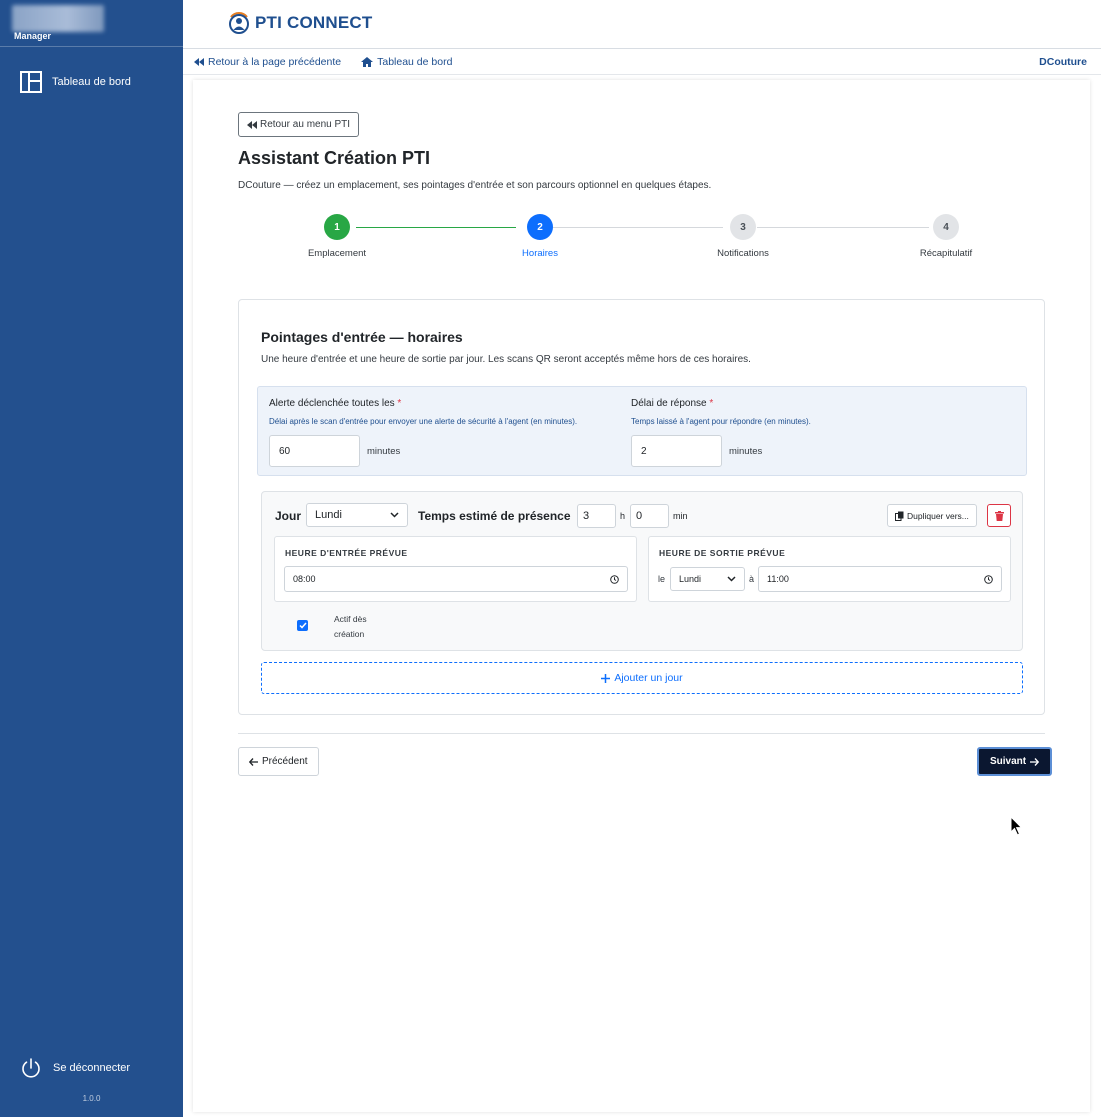  I want to click on brand-logo: PTI CONNECT, so click(299, 23).